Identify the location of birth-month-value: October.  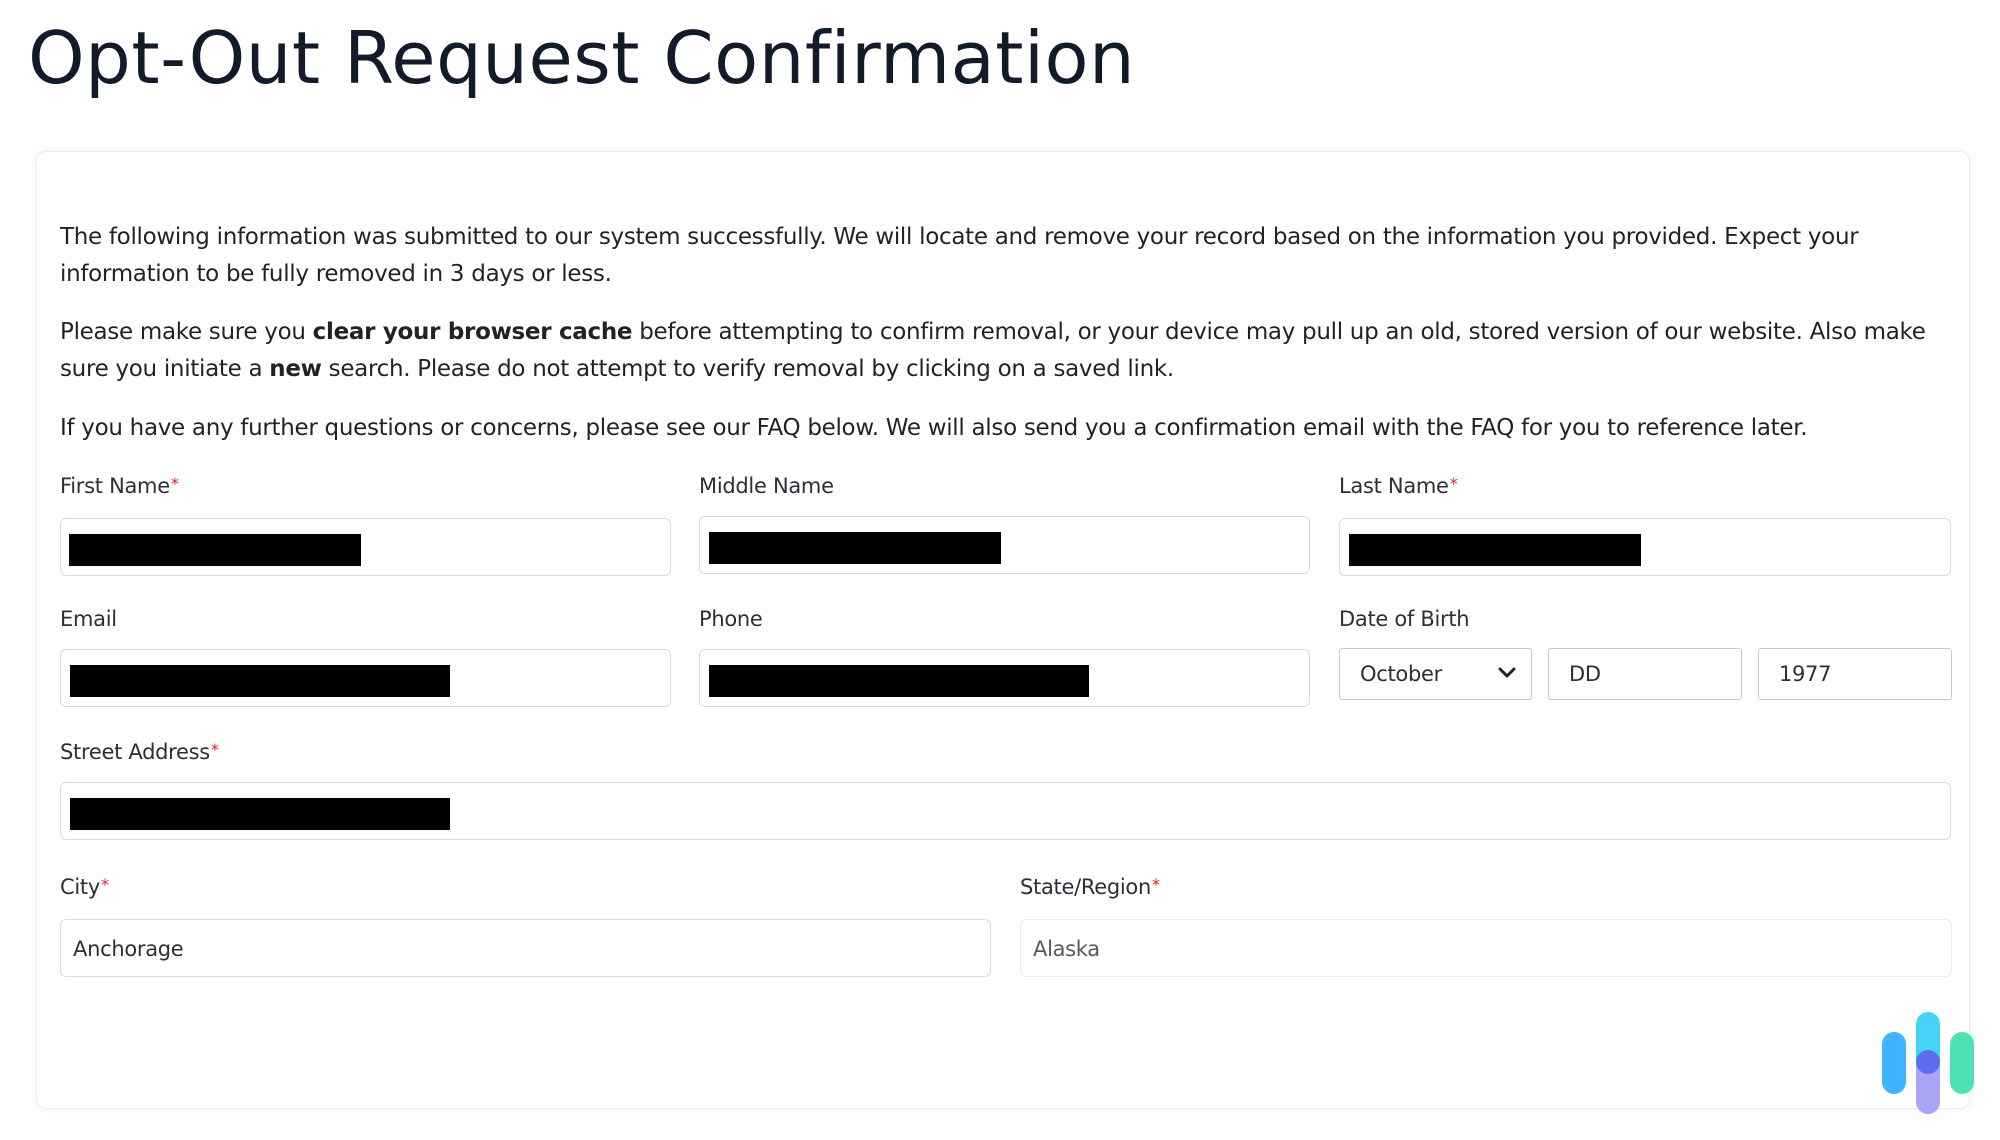
(1401, 674).